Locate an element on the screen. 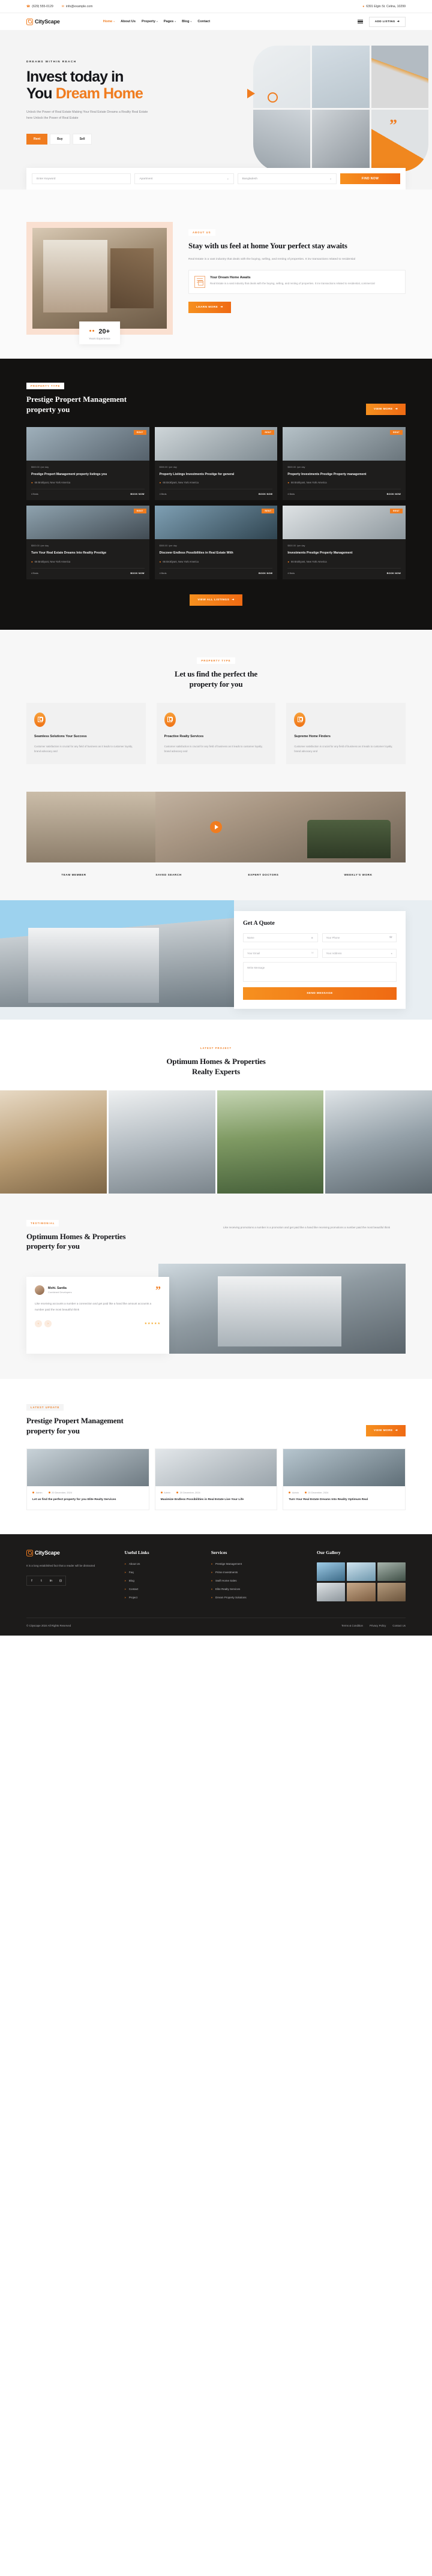 This screenshot has height=2576, width=432. nav-item-about: About Us is located at coordinates (128, 22).